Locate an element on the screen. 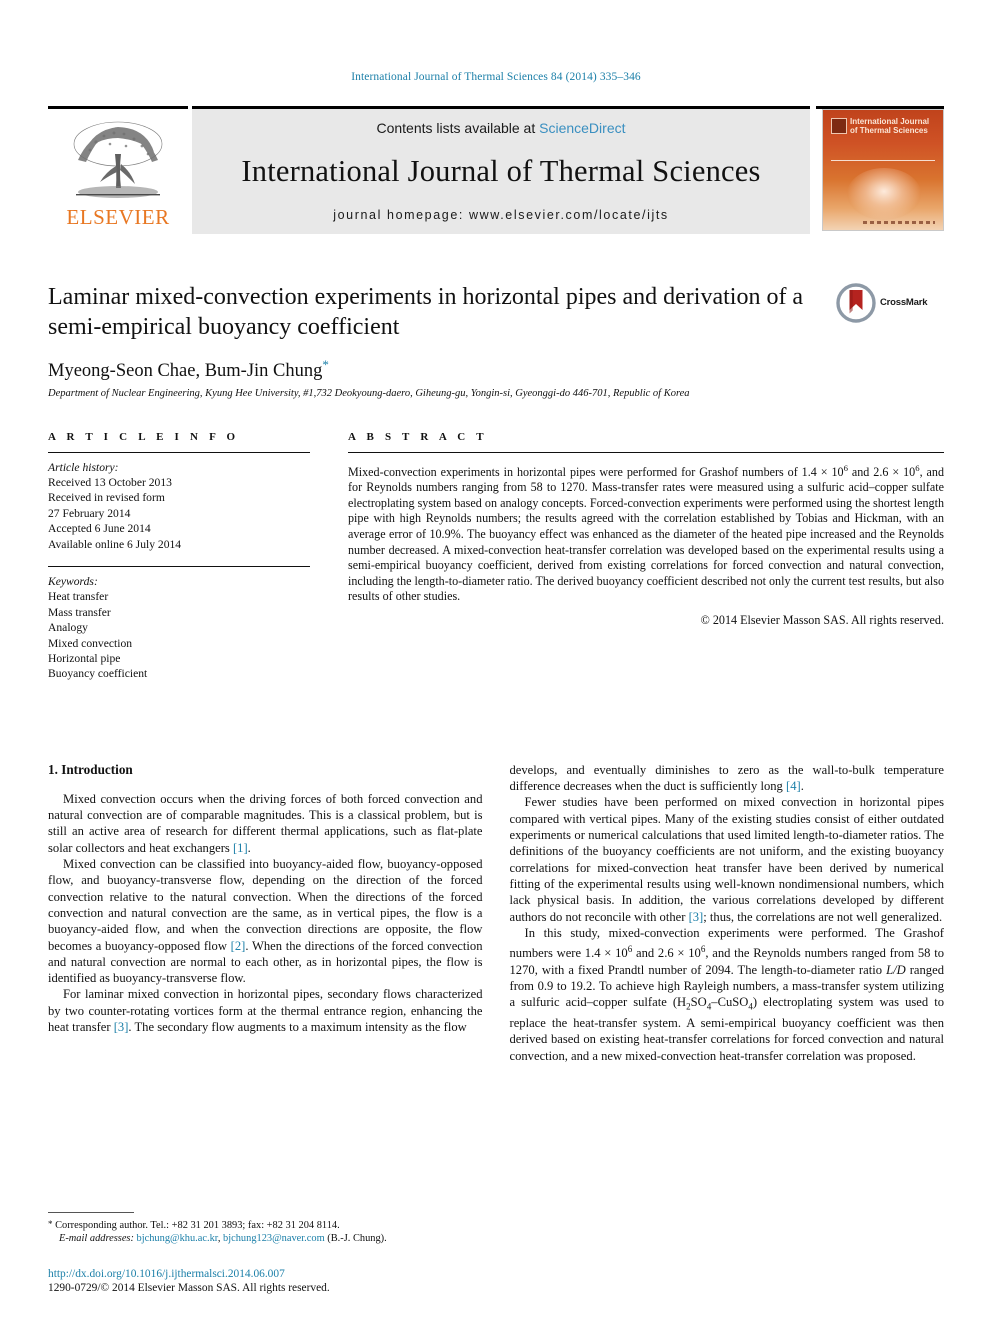 This screenshot has height=1323, width=992. contents-prefix: Contents lists available at is located at coordinates (458, 127).